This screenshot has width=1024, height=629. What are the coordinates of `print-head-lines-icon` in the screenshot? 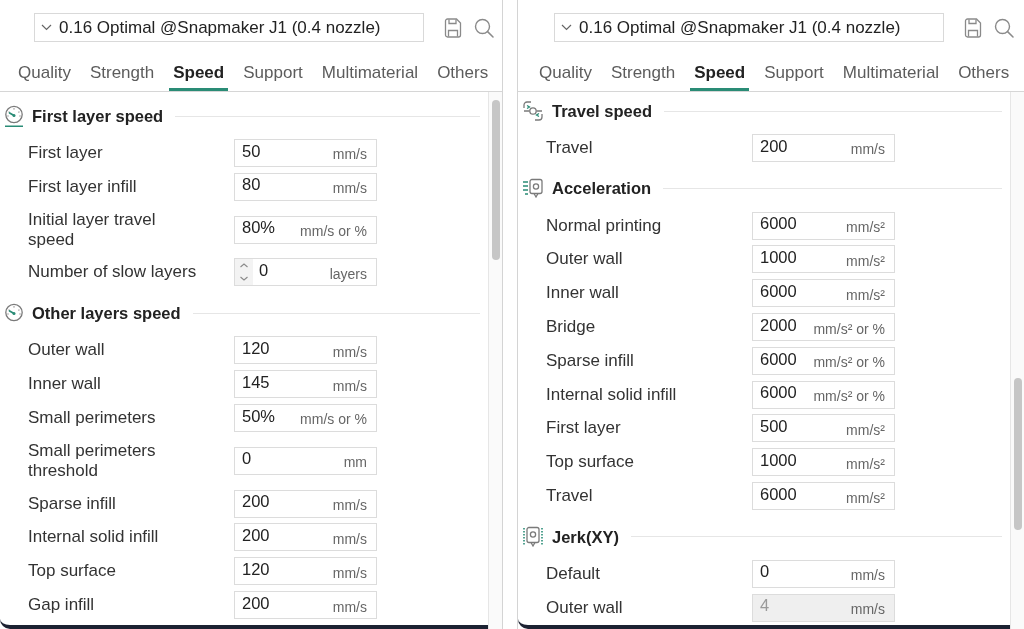 It's located at (533, 188).